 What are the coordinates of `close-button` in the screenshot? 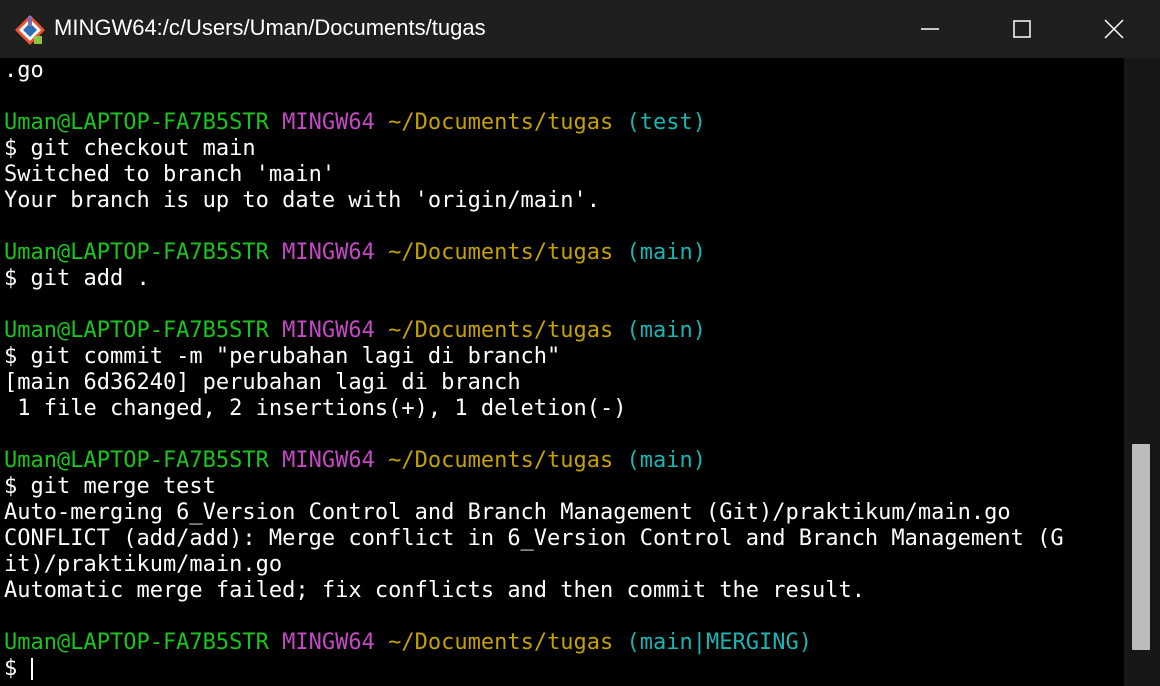 It's located at (1114, 29).